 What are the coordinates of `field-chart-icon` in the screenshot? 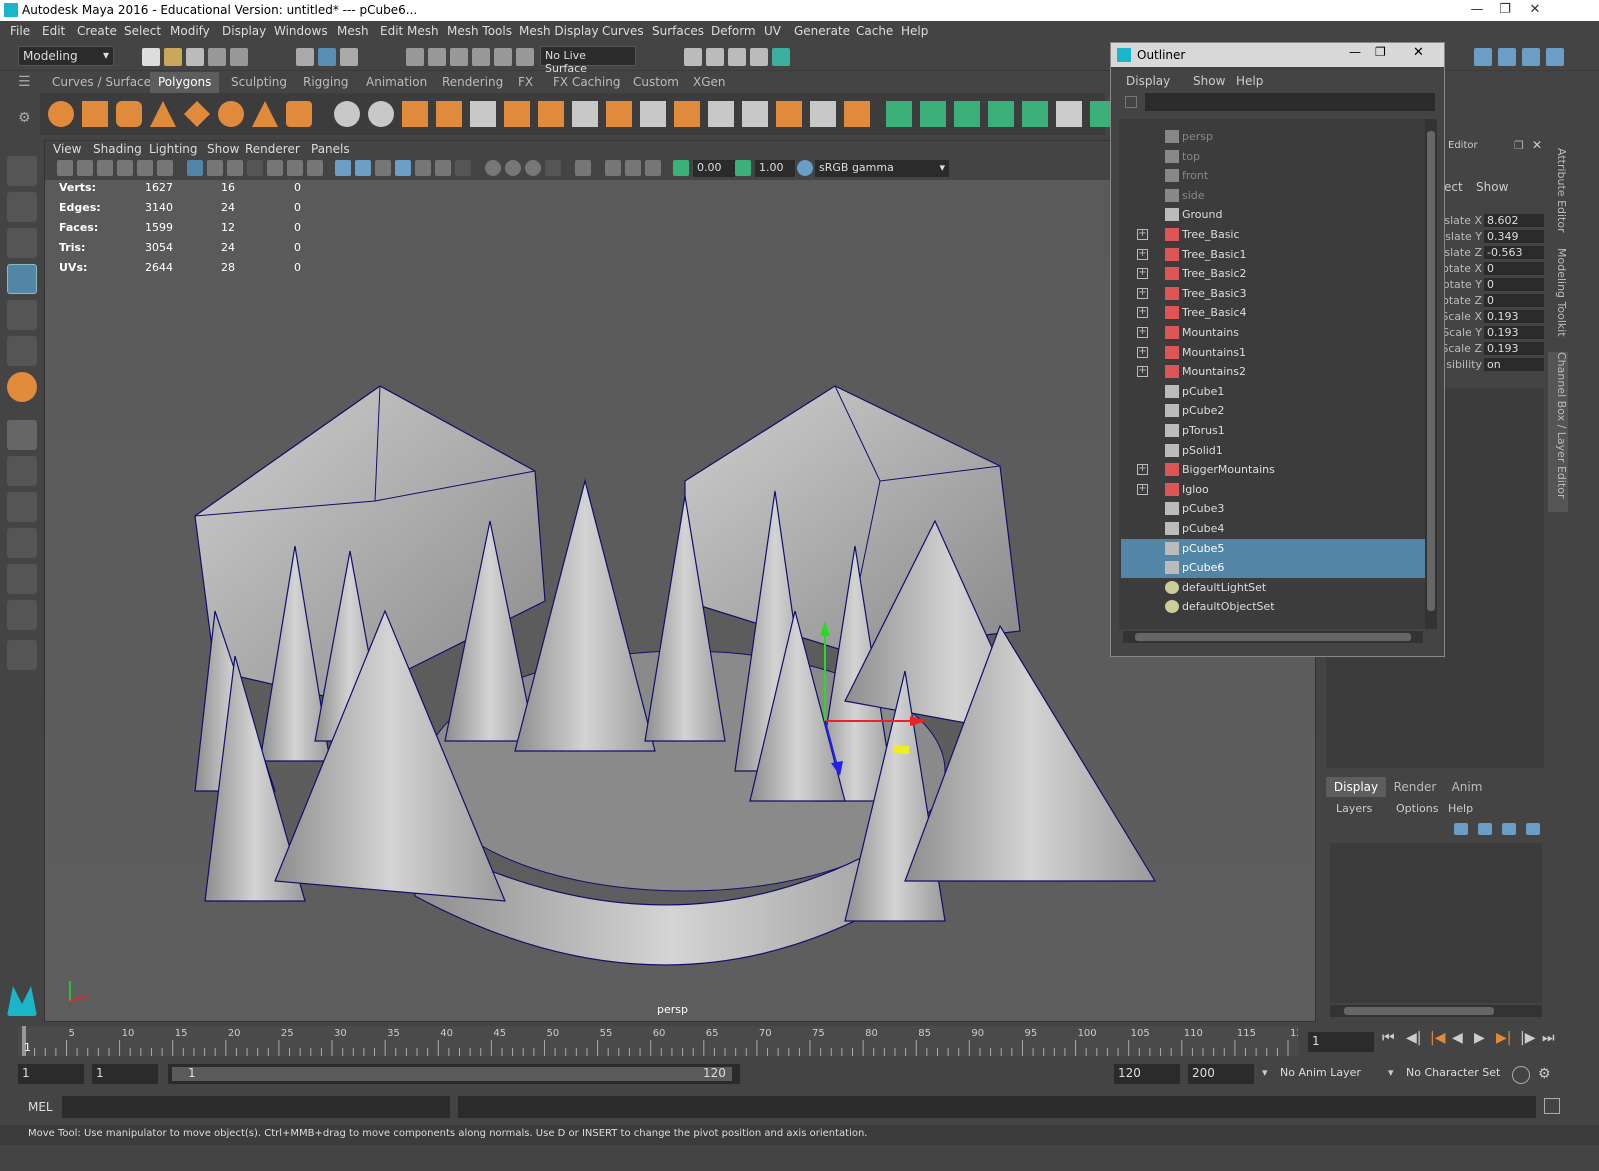 It's located at (275, 168).